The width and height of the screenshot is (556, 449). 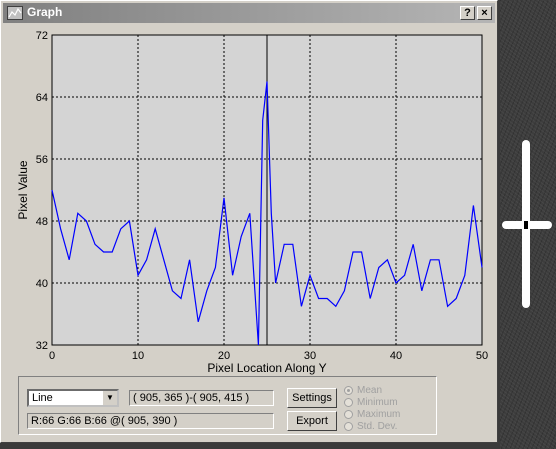 What do you see at coordinates (249, 13) in the screenshot?
I see `title-bar: Graph ? ×` at bounding box center [249, 13].